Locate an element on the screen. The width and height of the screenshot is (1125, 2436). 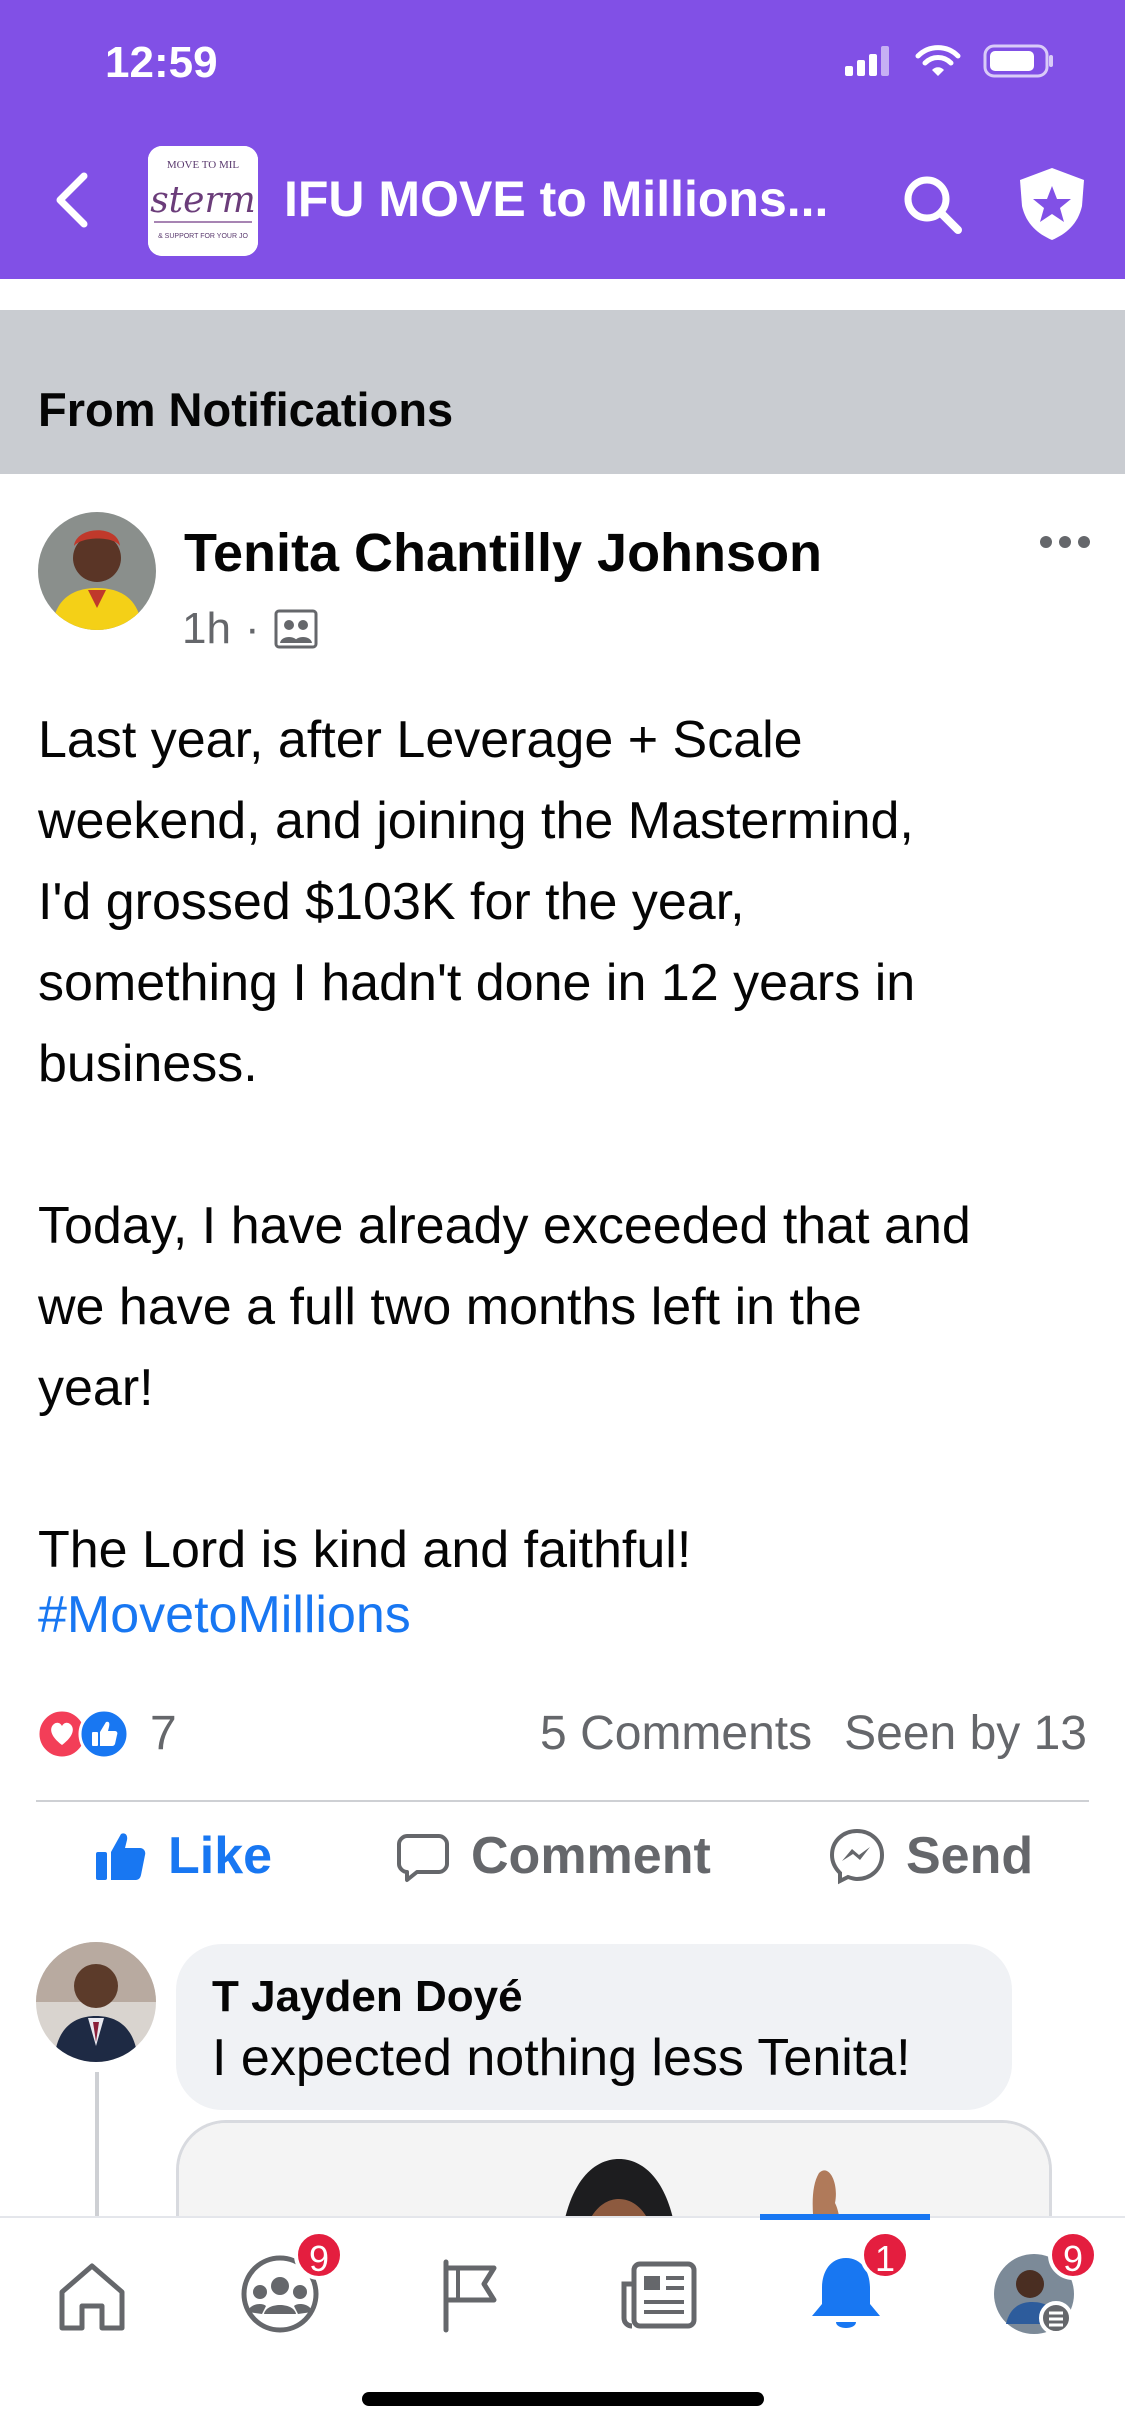
back-icon is located at coordinates (71, 200).